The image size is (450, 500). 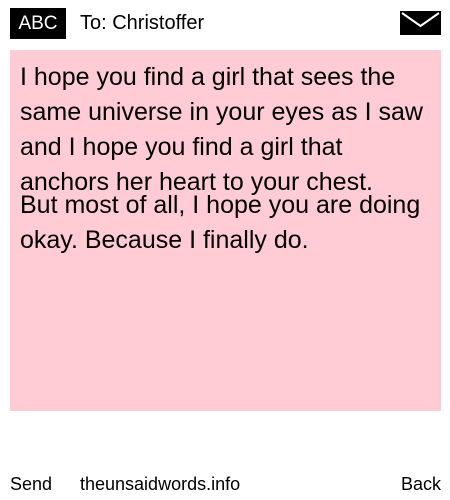 I want to click on softkey-bar: Send theunsaidwords.info Back, so click(x=225, y=484).